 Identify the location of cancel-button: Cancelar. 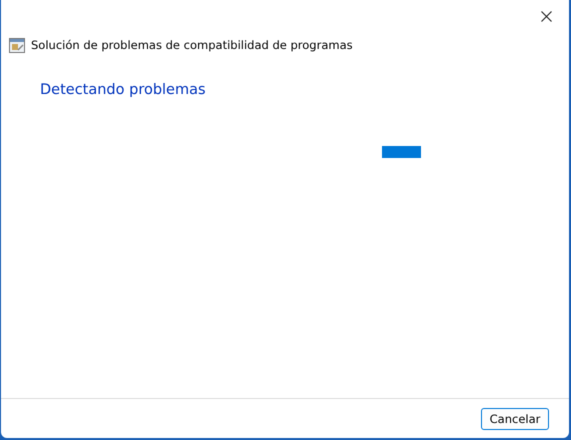
(515, 419).